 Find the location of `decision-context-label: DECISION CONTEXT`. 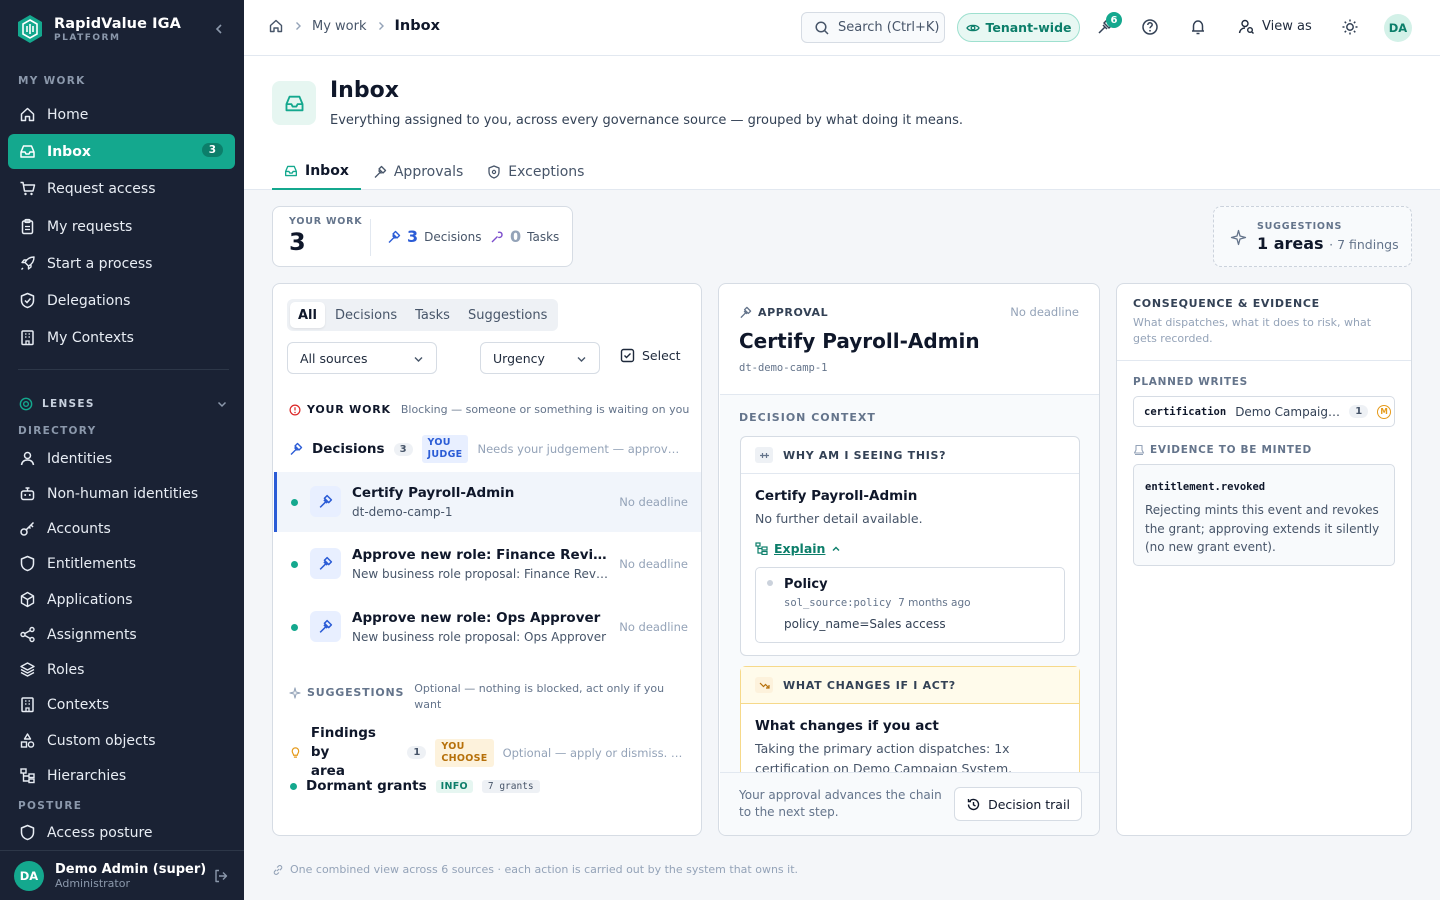

decision-context-label: DECISION CONTEXT is located at coordinates (807, 417).